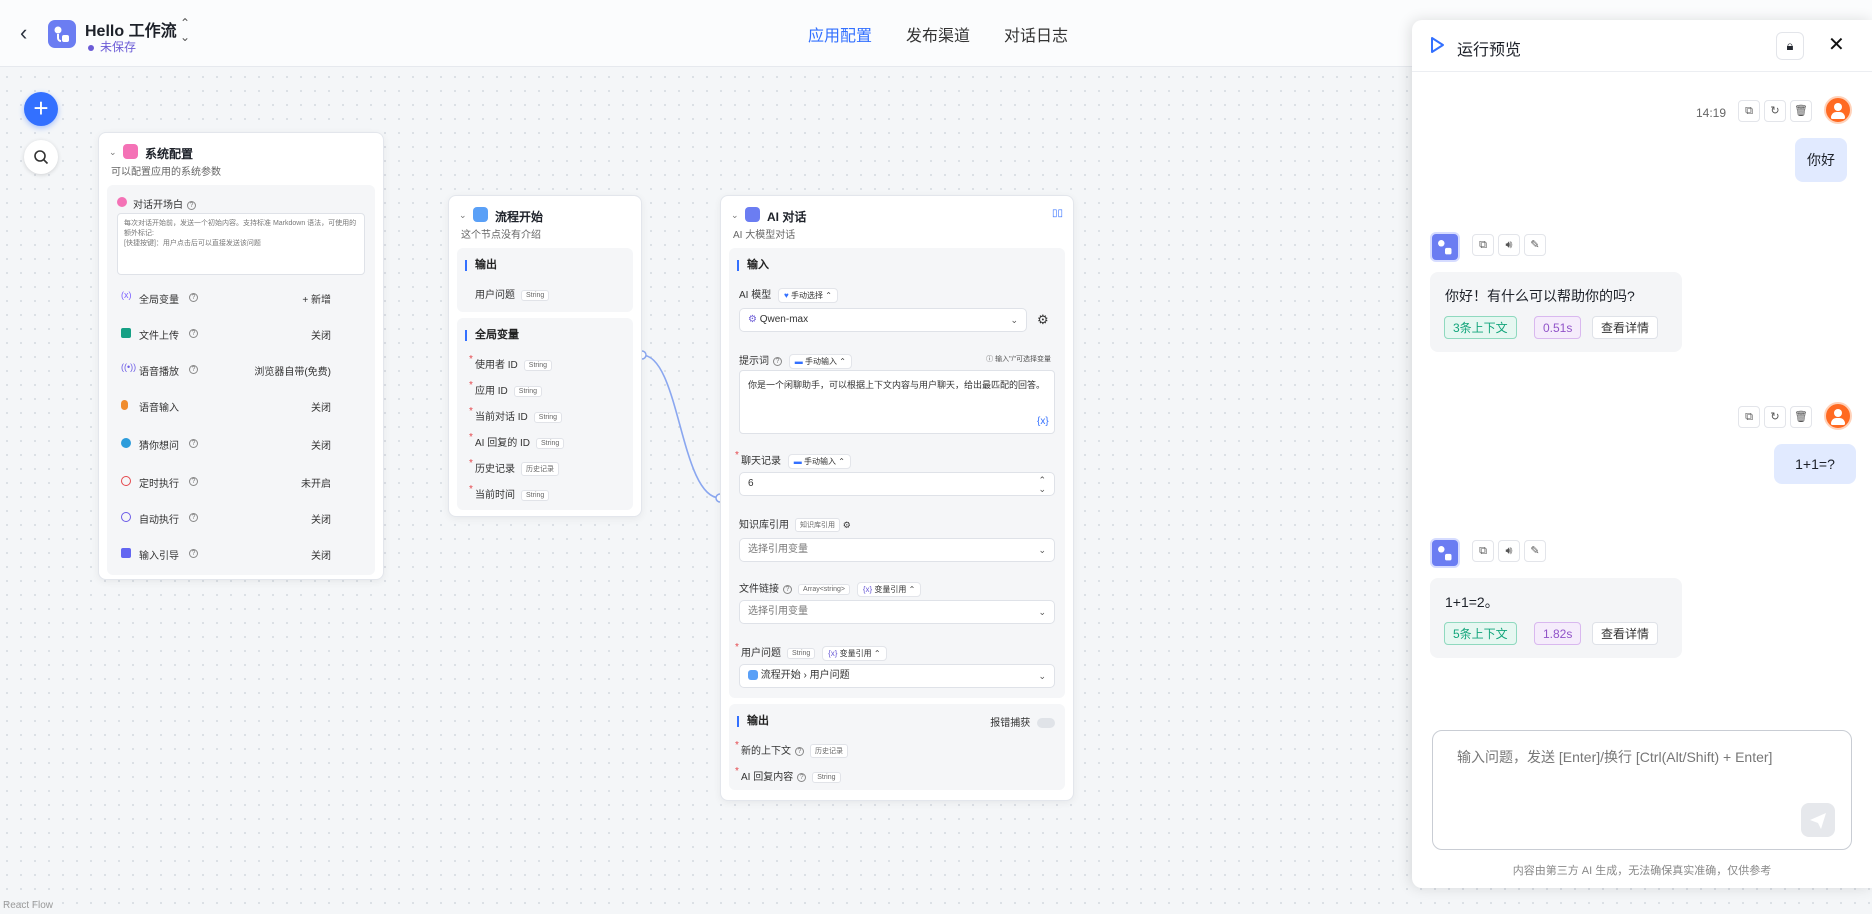 The image size is (1872, 914). I want to click on context-count-chip: 5条上下文, so click(1480, 633).